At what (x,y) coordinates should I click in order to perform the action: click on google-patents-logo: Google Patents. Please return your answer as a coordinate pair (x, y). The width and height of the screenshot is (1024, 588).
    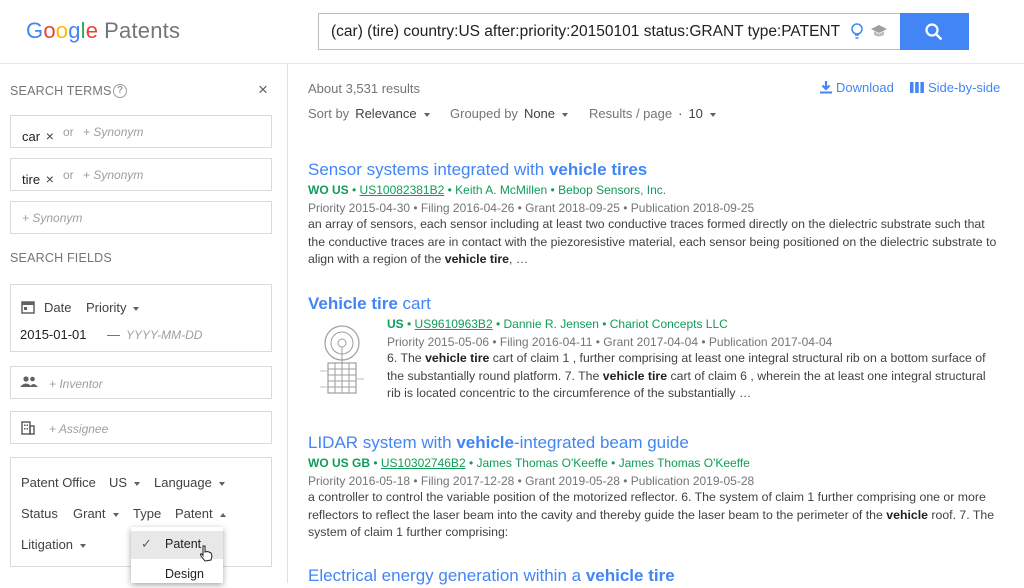
    Looking at the image, I should click on (103, 31).